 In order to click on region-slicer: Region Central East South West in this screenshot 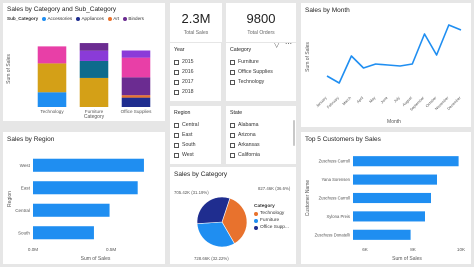, I will do `click(195, 135)`.